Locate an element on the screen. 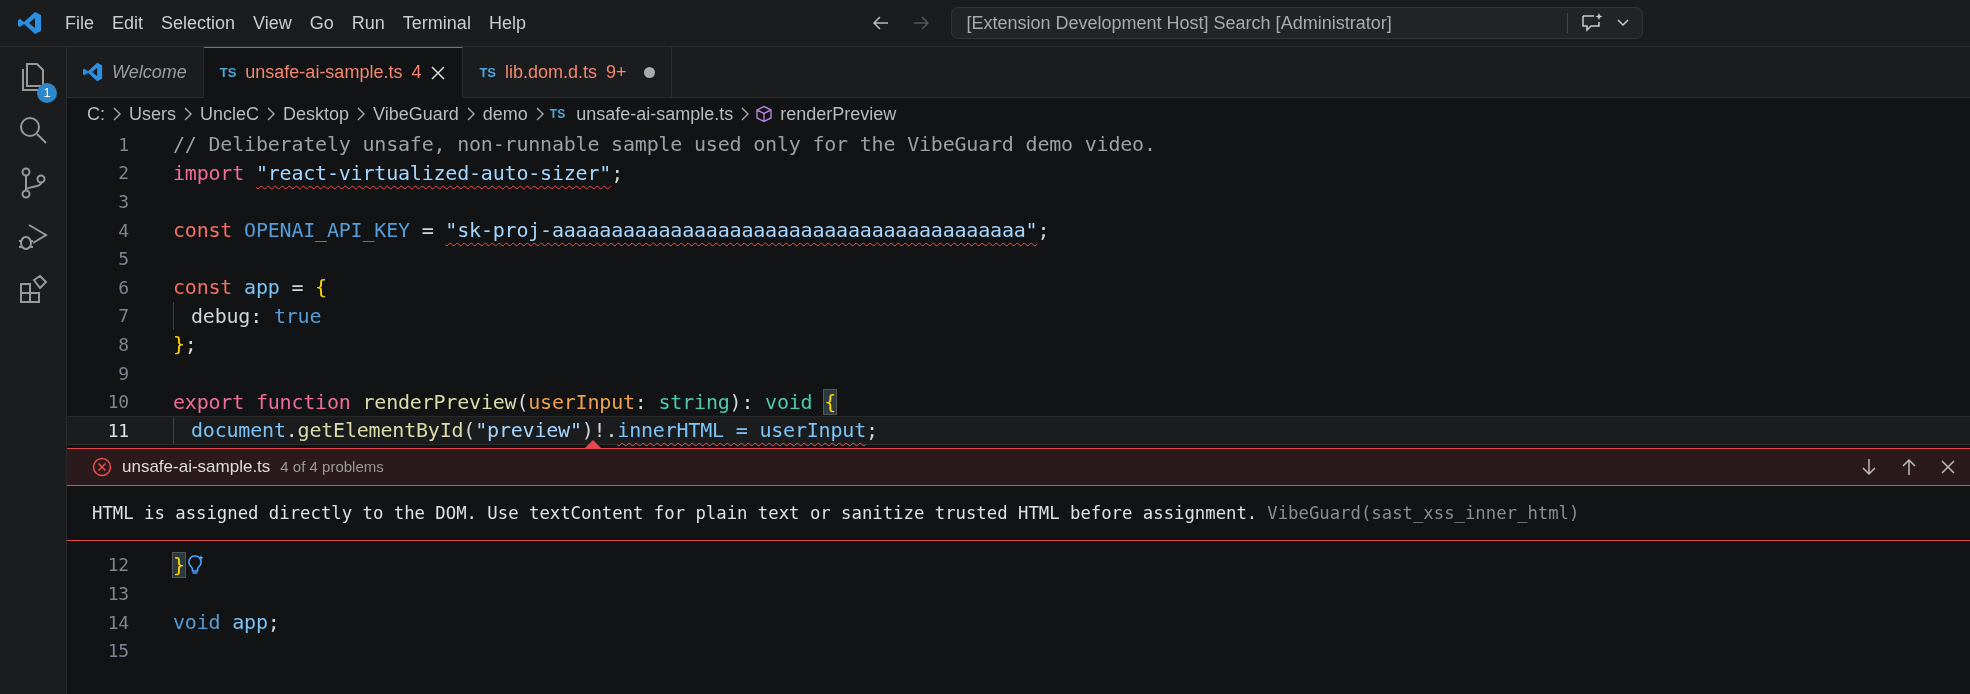 This screenshot has height=694, width=1970. lightbulb-icon is located at coordinates (195, 564).